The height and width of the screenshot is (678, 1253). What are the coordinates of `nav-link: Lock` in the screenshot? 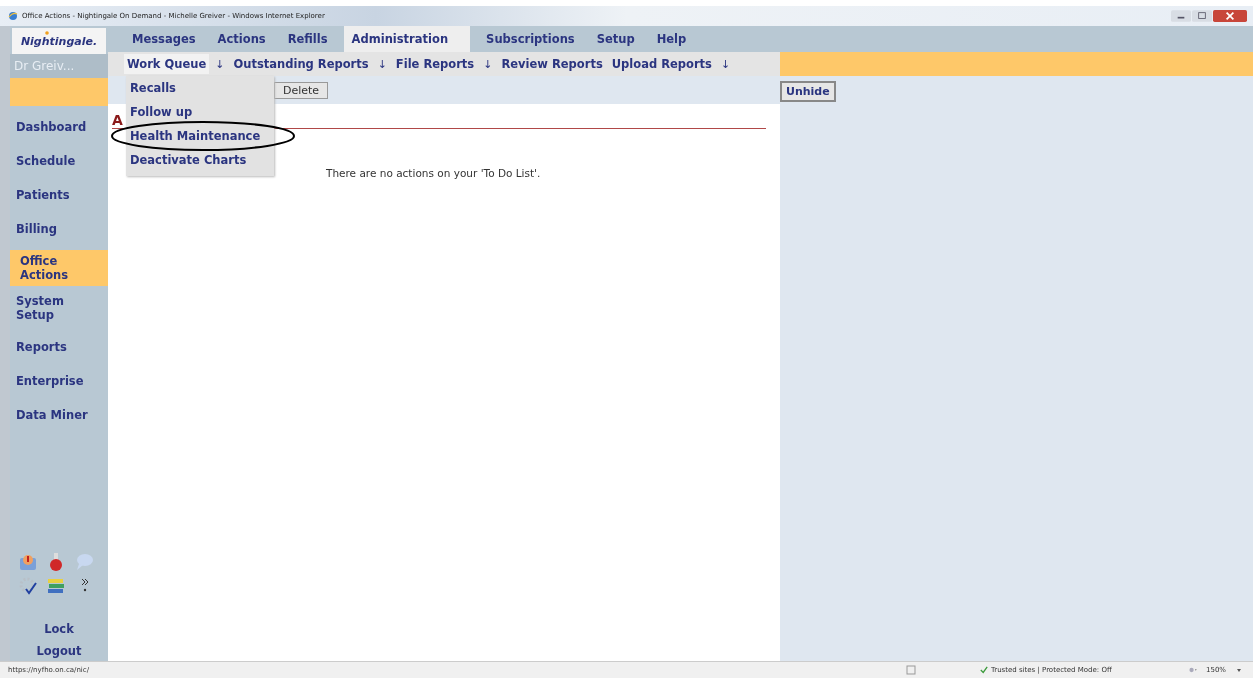 It's located at (59, 629).